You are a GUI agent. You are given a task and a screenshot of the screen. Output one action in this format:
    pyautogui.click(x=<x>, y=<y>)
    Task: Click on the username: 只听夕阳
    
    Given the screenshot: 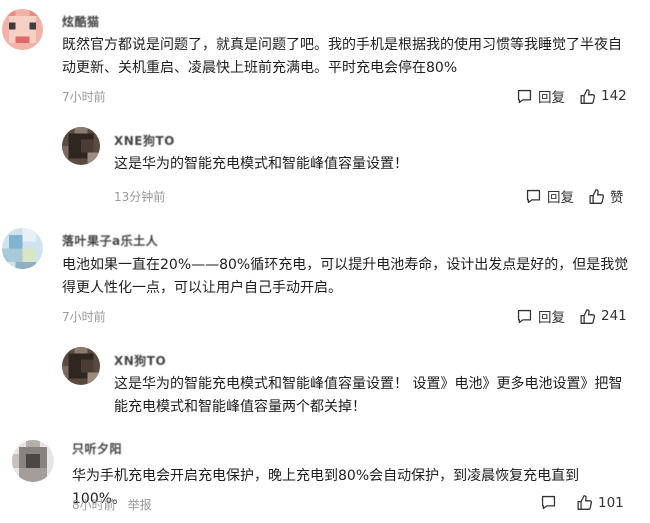 What is the action you would take?
    pyautogui.click(x=97, y=448)
    